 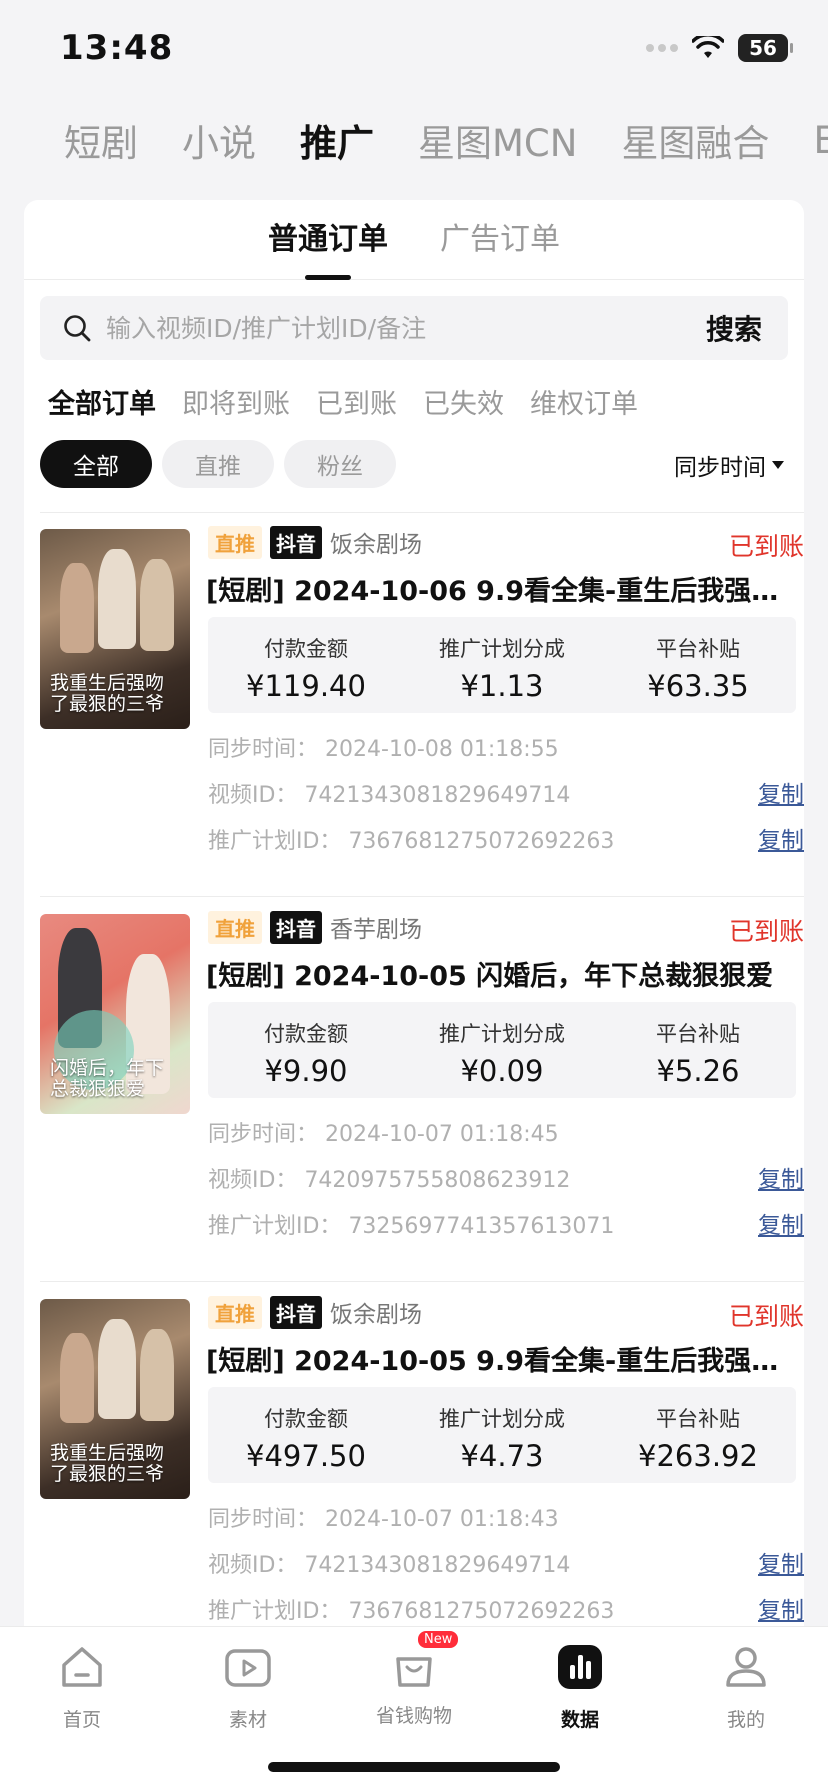 What do you see at coordinates (438, 1639) in the screenshot?
I see `new-badge: New` at bounding box center [438, 1639].